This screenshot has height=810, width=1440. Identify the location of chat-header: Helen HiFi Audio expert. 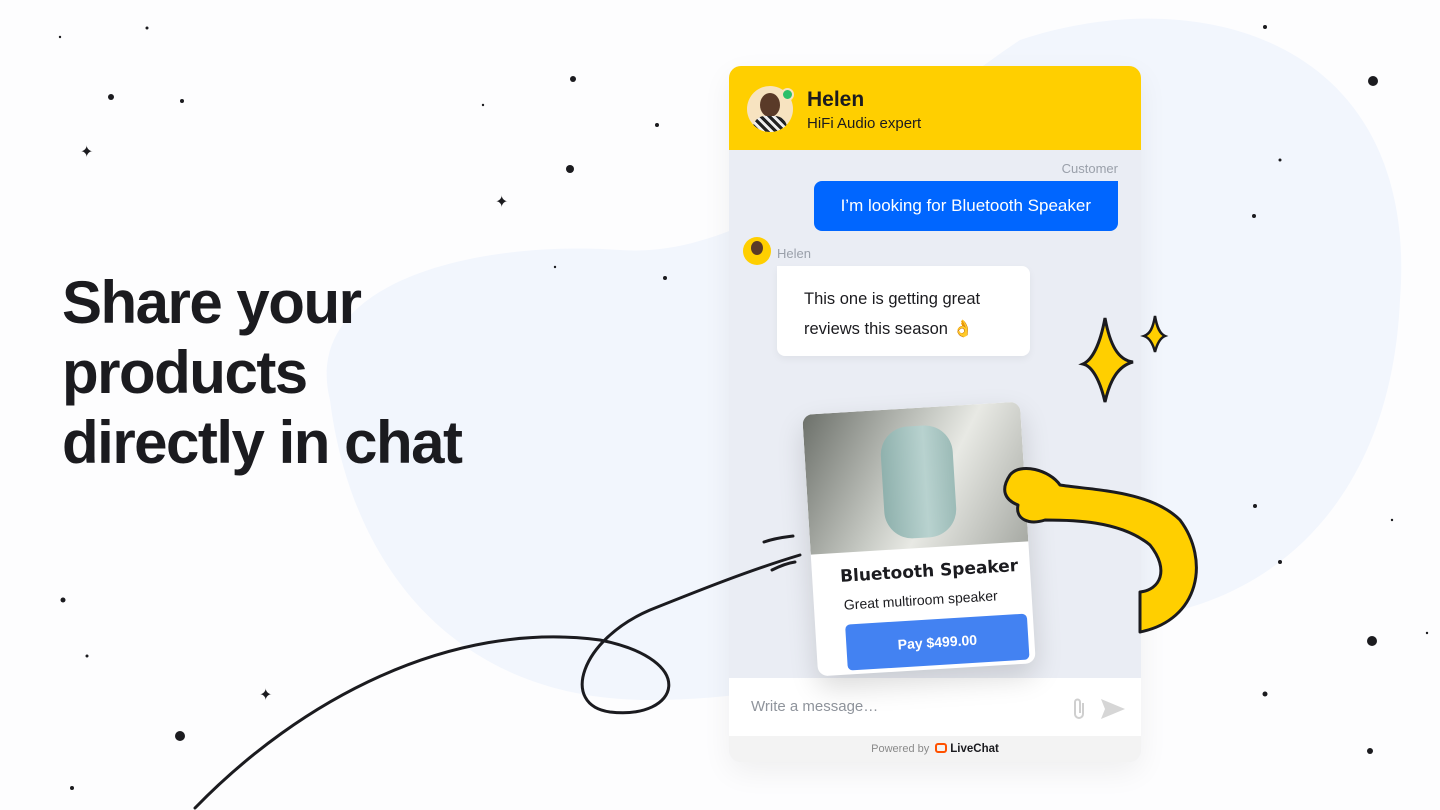
(935, 108).